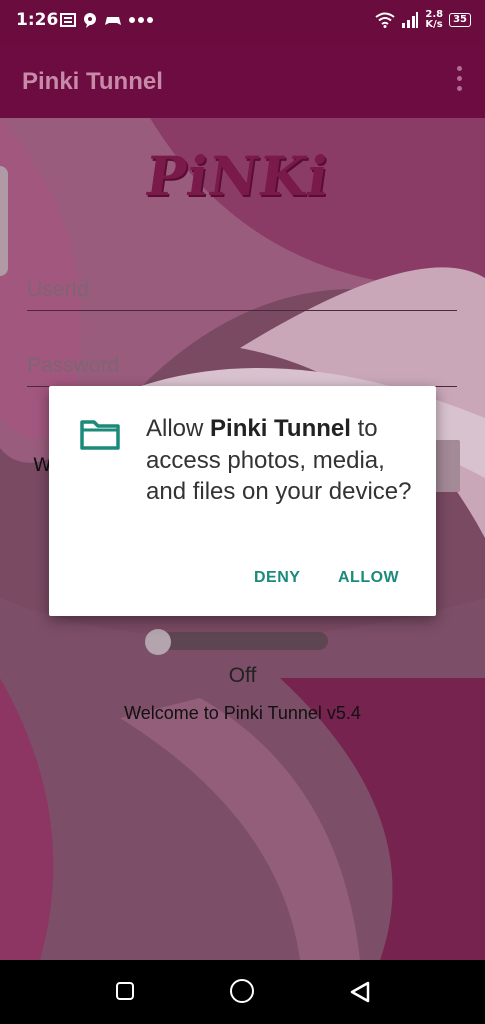 The image size is (485, 1024). What do you see at coordinates (242, 292) in the screenshot?
I see `userid-field: UserId` at bounding box center [242, 292].